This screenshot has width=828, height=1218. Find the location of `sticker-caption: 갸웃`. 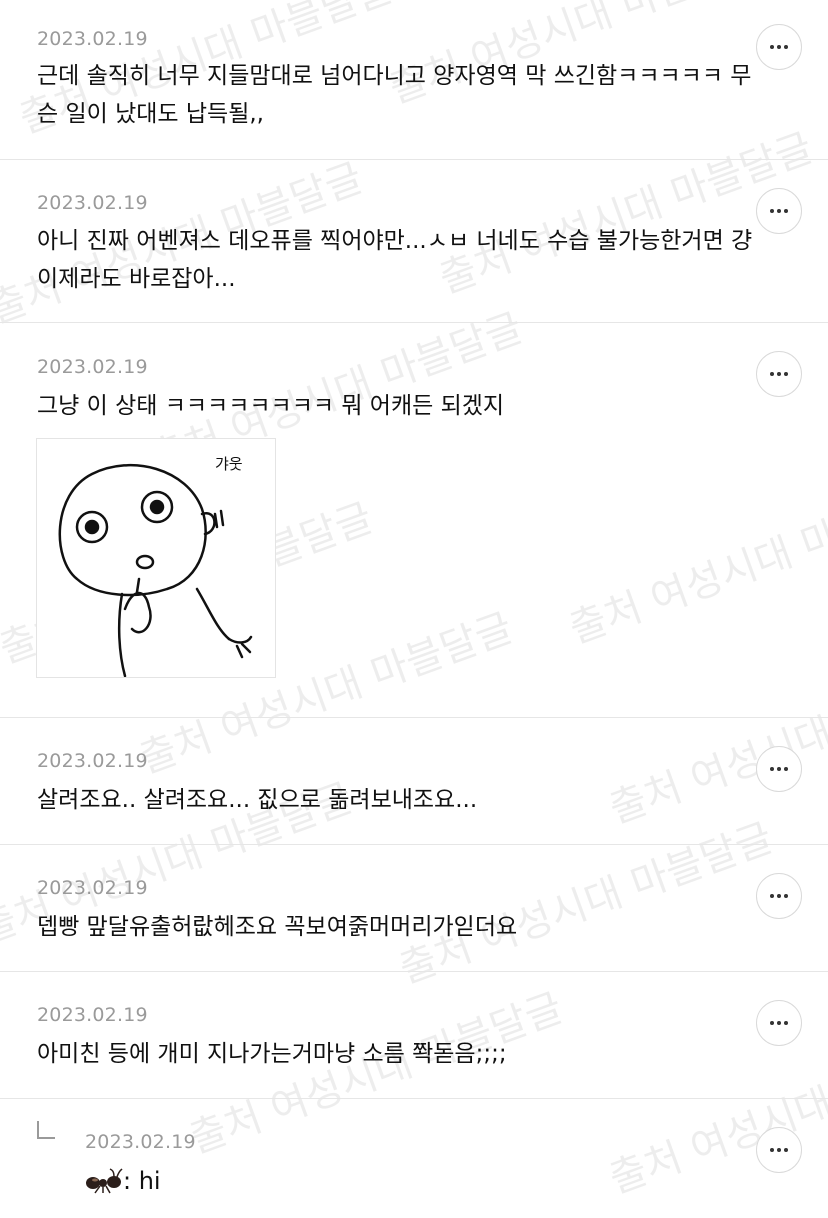

sticker-caption: 갸웃 is located at coordinates (229, 464).